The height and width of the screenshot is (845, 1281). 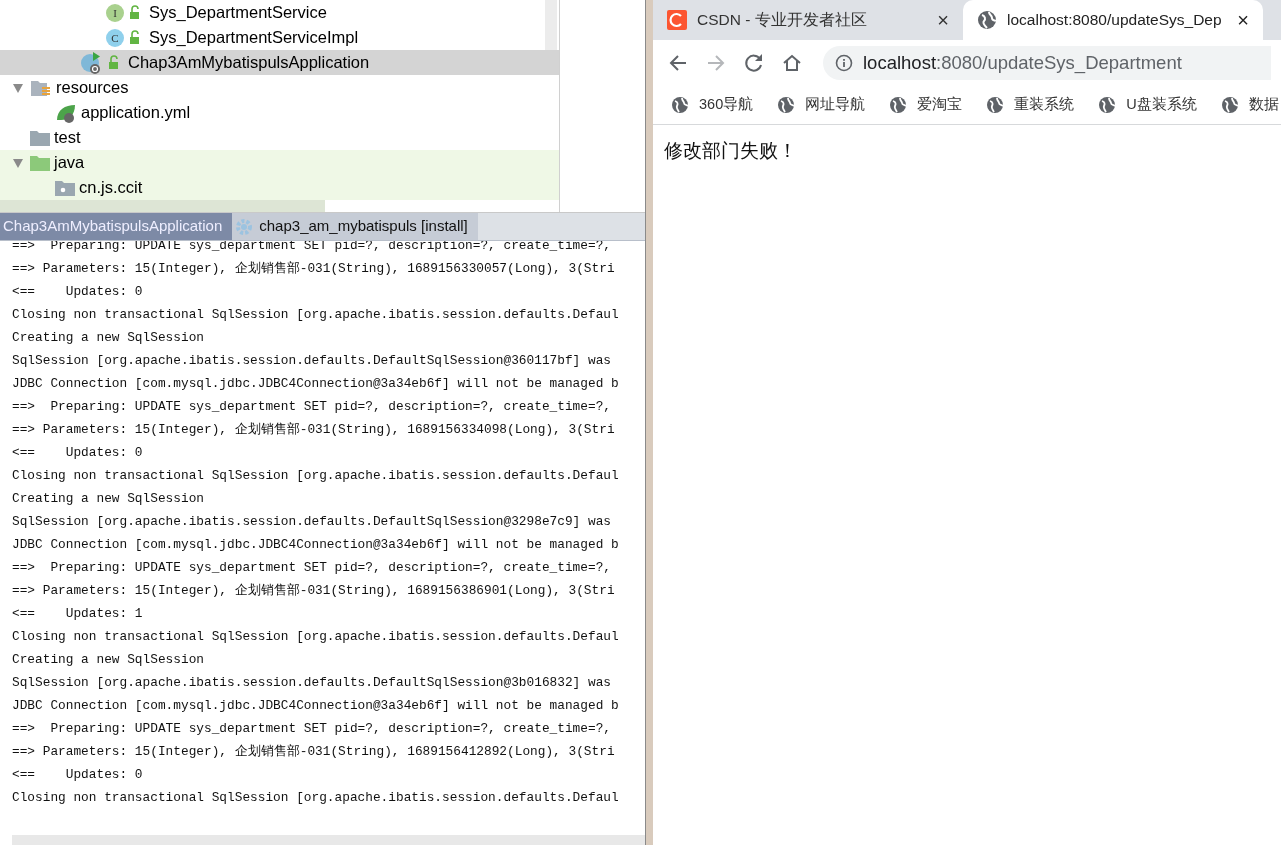 I want to click on resources-folder-icon, so click(x=41, y=87).